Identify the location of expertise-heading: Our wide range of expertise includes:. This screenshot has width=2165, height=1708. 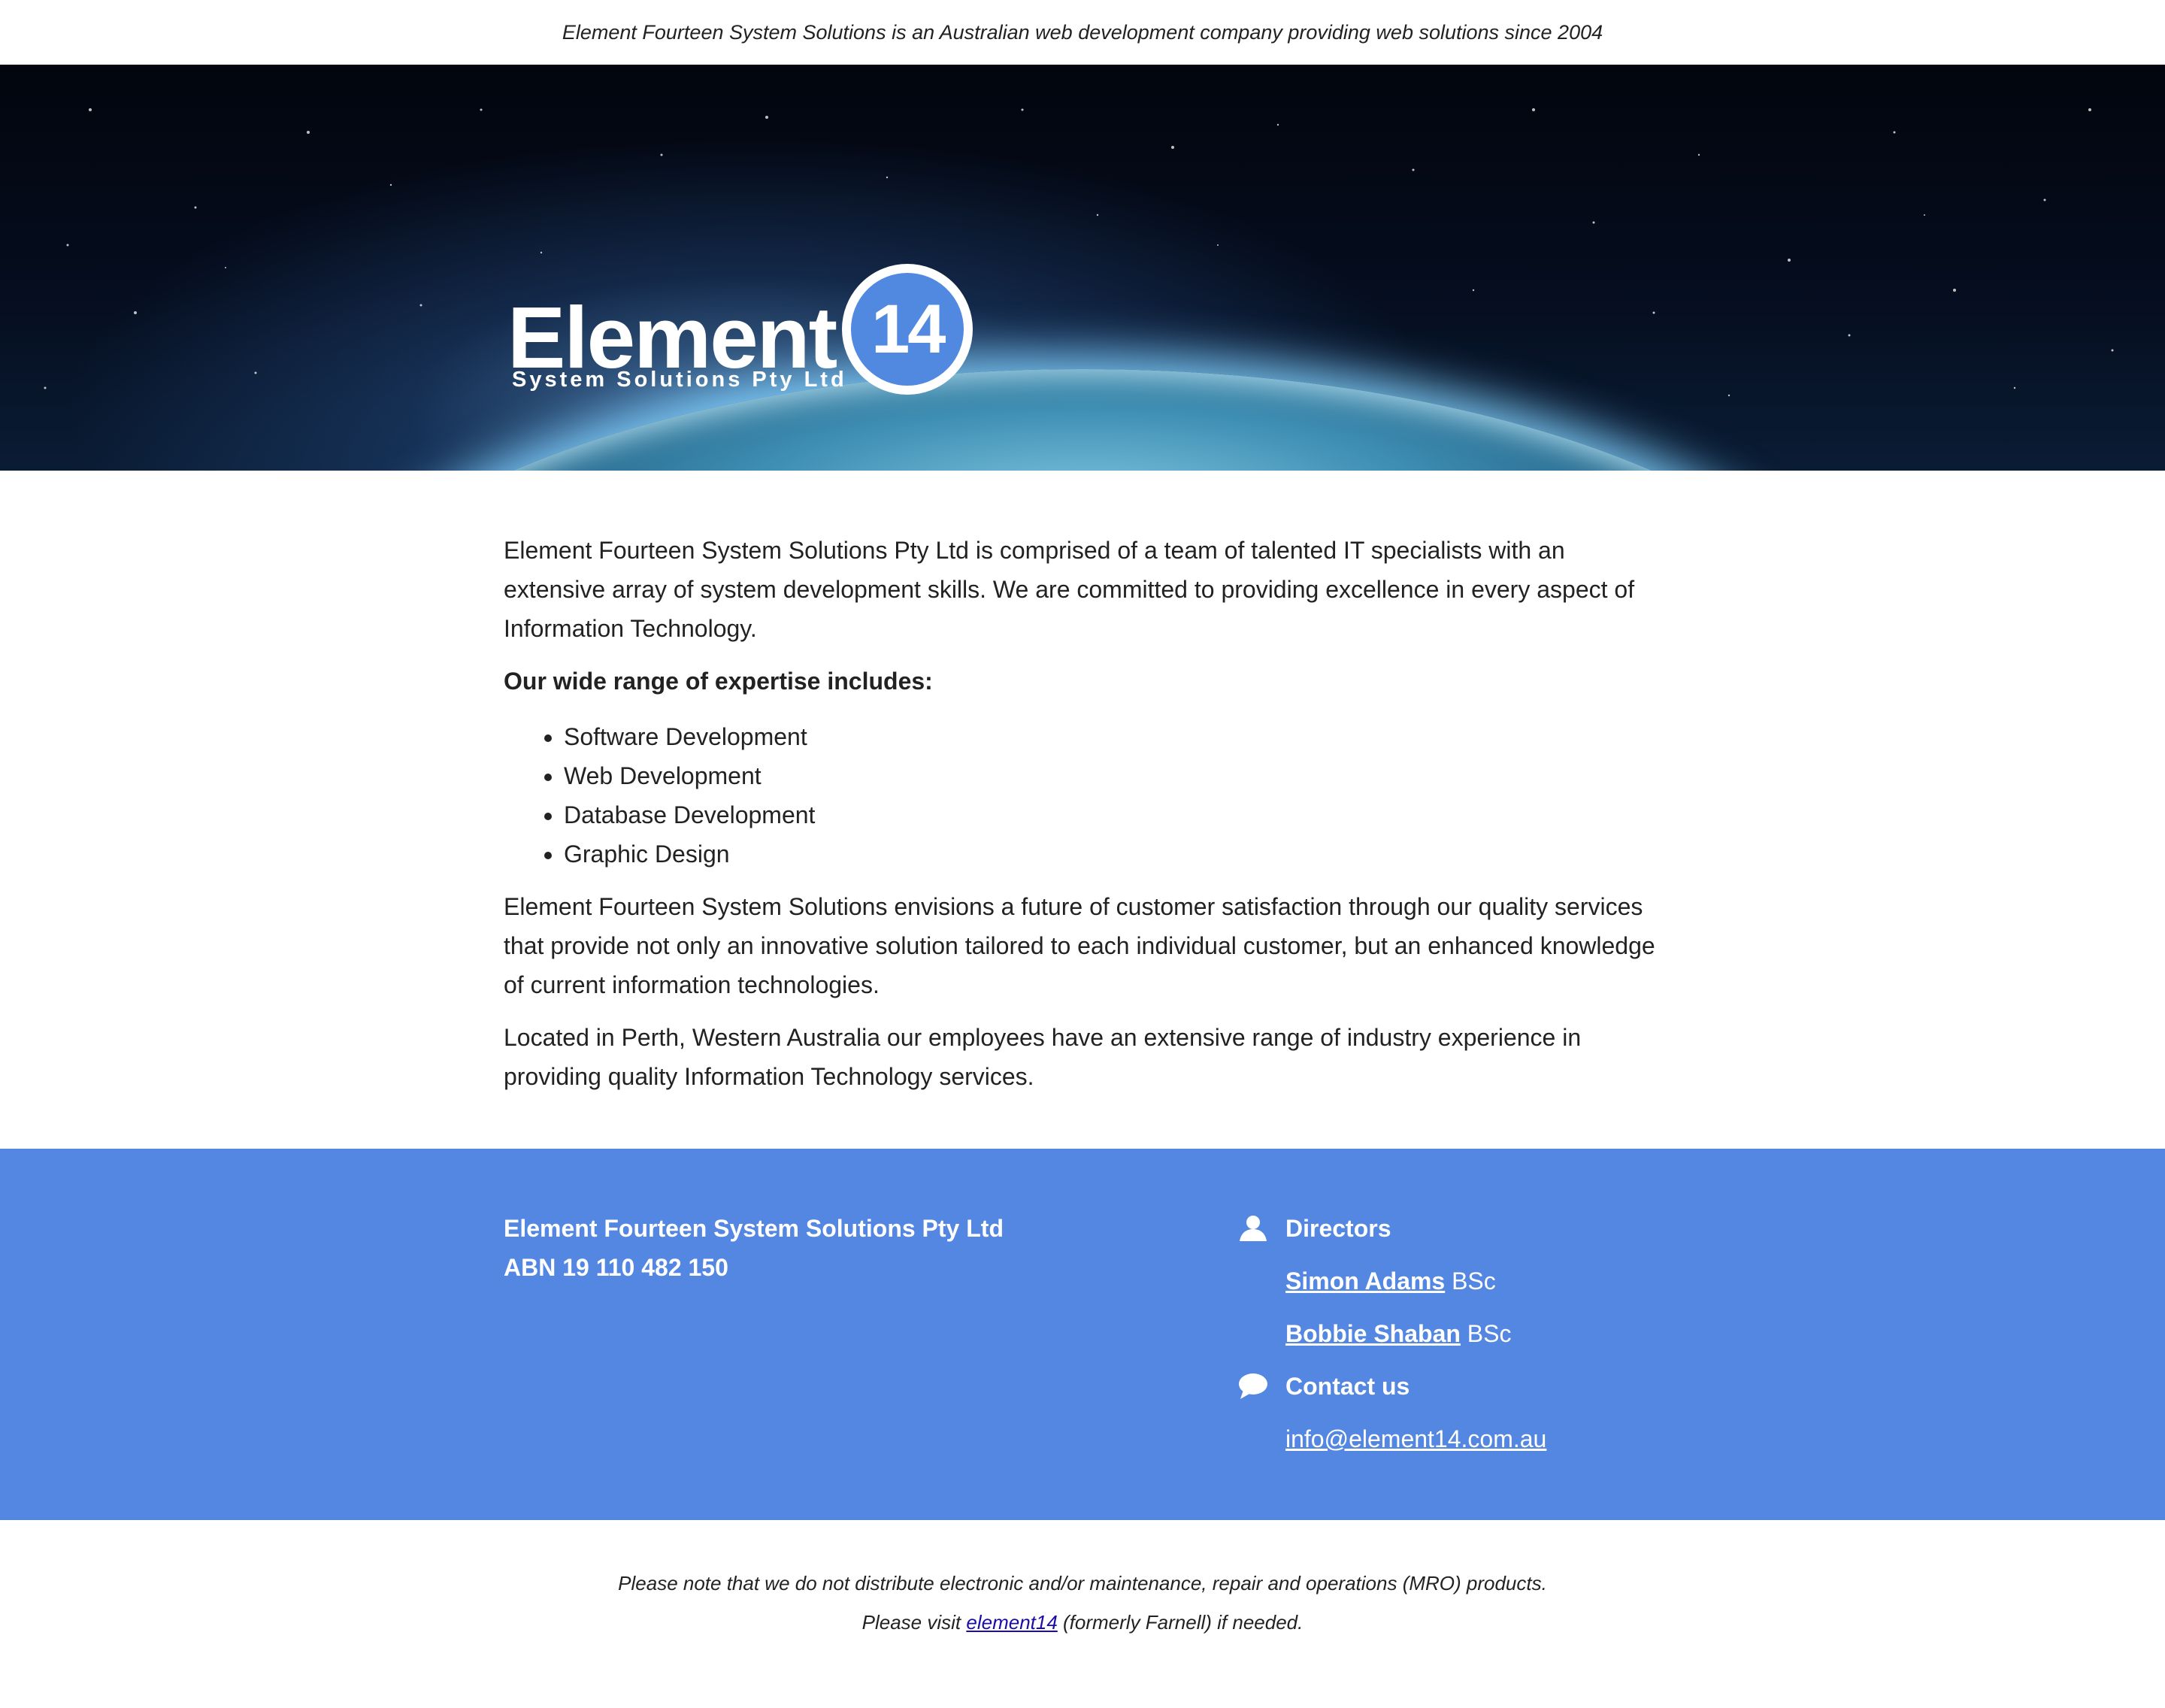
(718, 681).